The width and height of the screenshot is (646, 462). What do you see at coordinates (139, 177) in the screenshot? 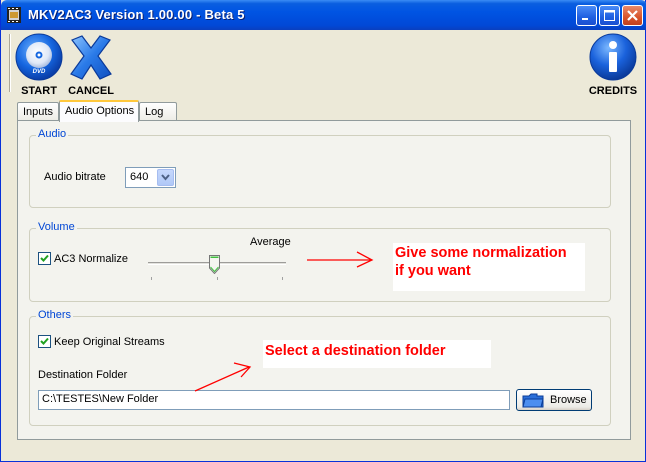
I see `audio-bitrate-value: 640` at bounding box center [139, 177].